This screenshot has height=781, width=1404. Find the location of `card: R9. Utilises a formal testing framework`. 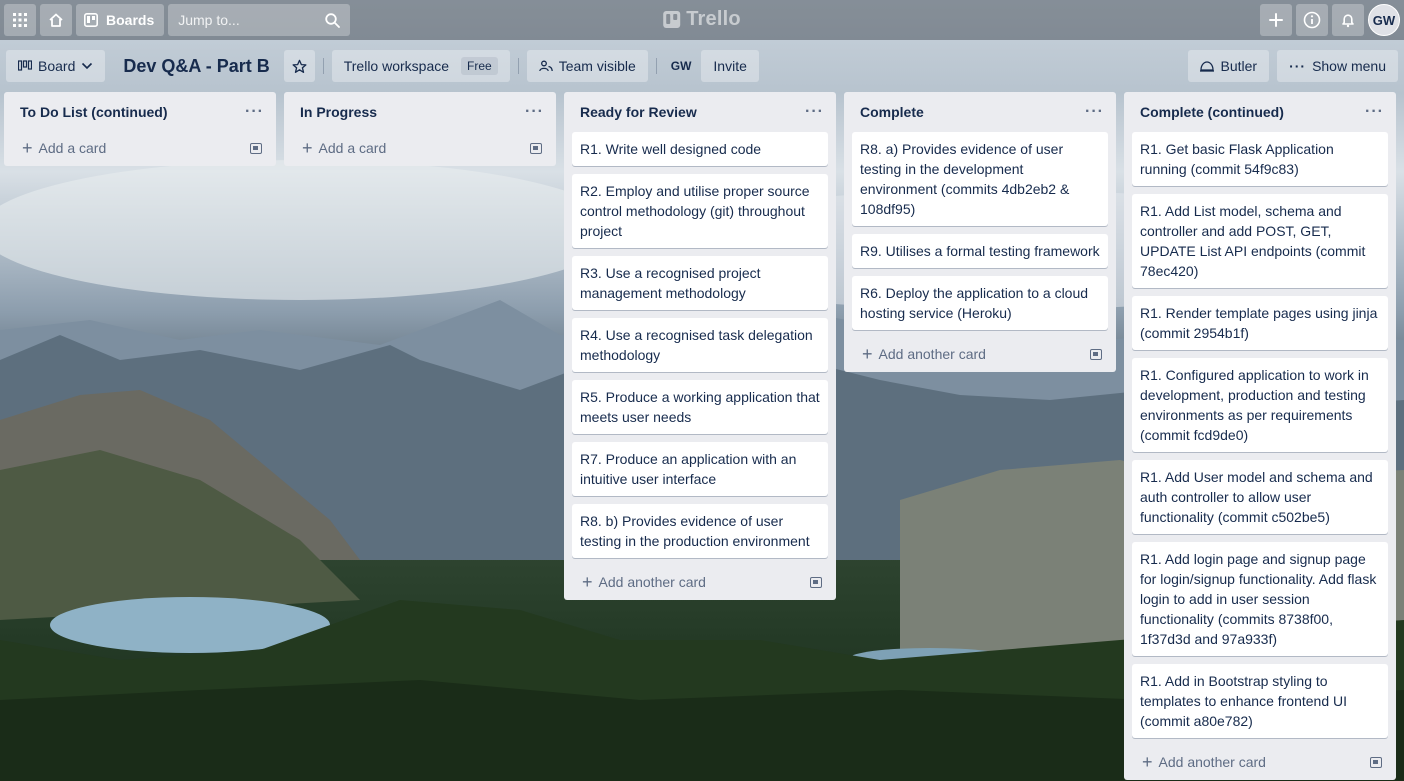

card: R9. Utilises a formal testing framework is located at coordinates (980, 251).